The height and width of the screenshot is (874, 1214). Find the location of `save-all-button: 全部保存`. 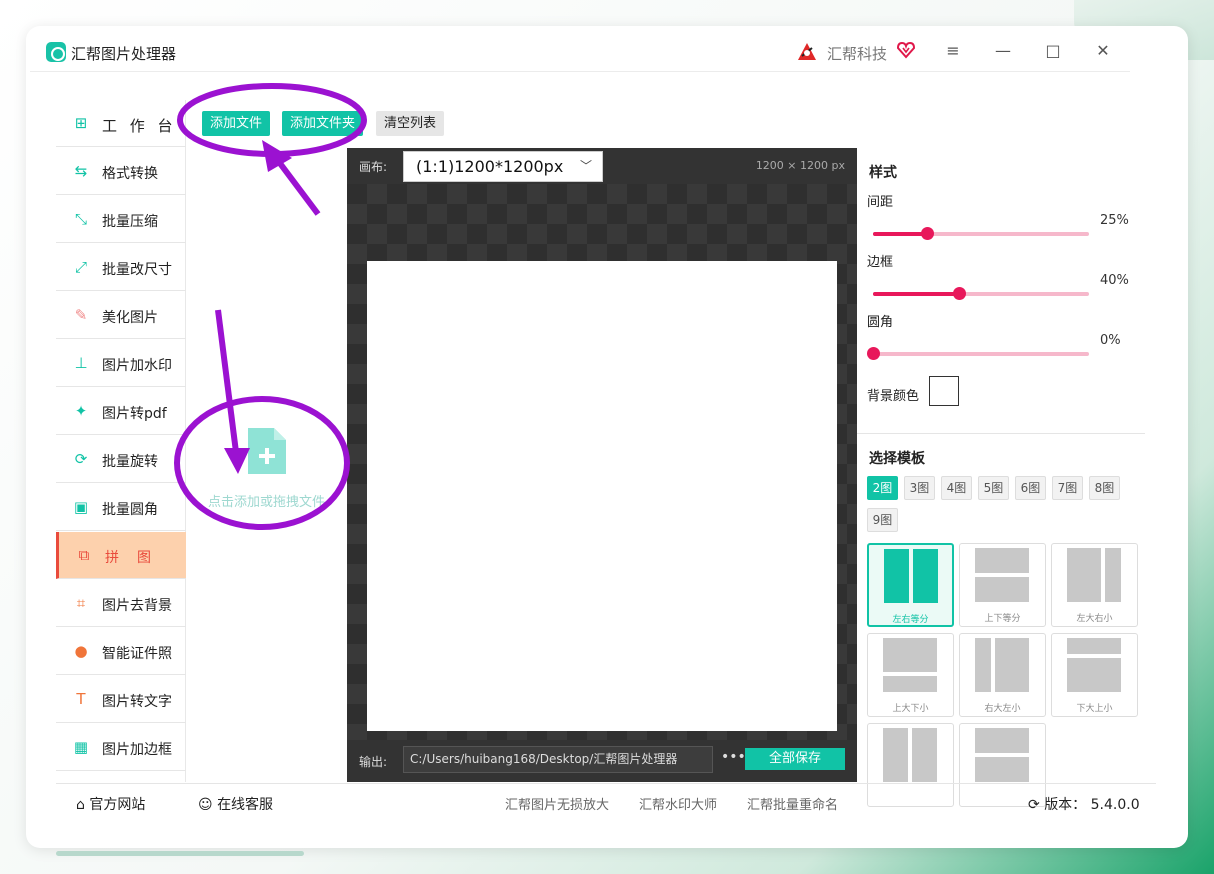

save-all-button: 全部保存 is located at coordinates (795, 759).